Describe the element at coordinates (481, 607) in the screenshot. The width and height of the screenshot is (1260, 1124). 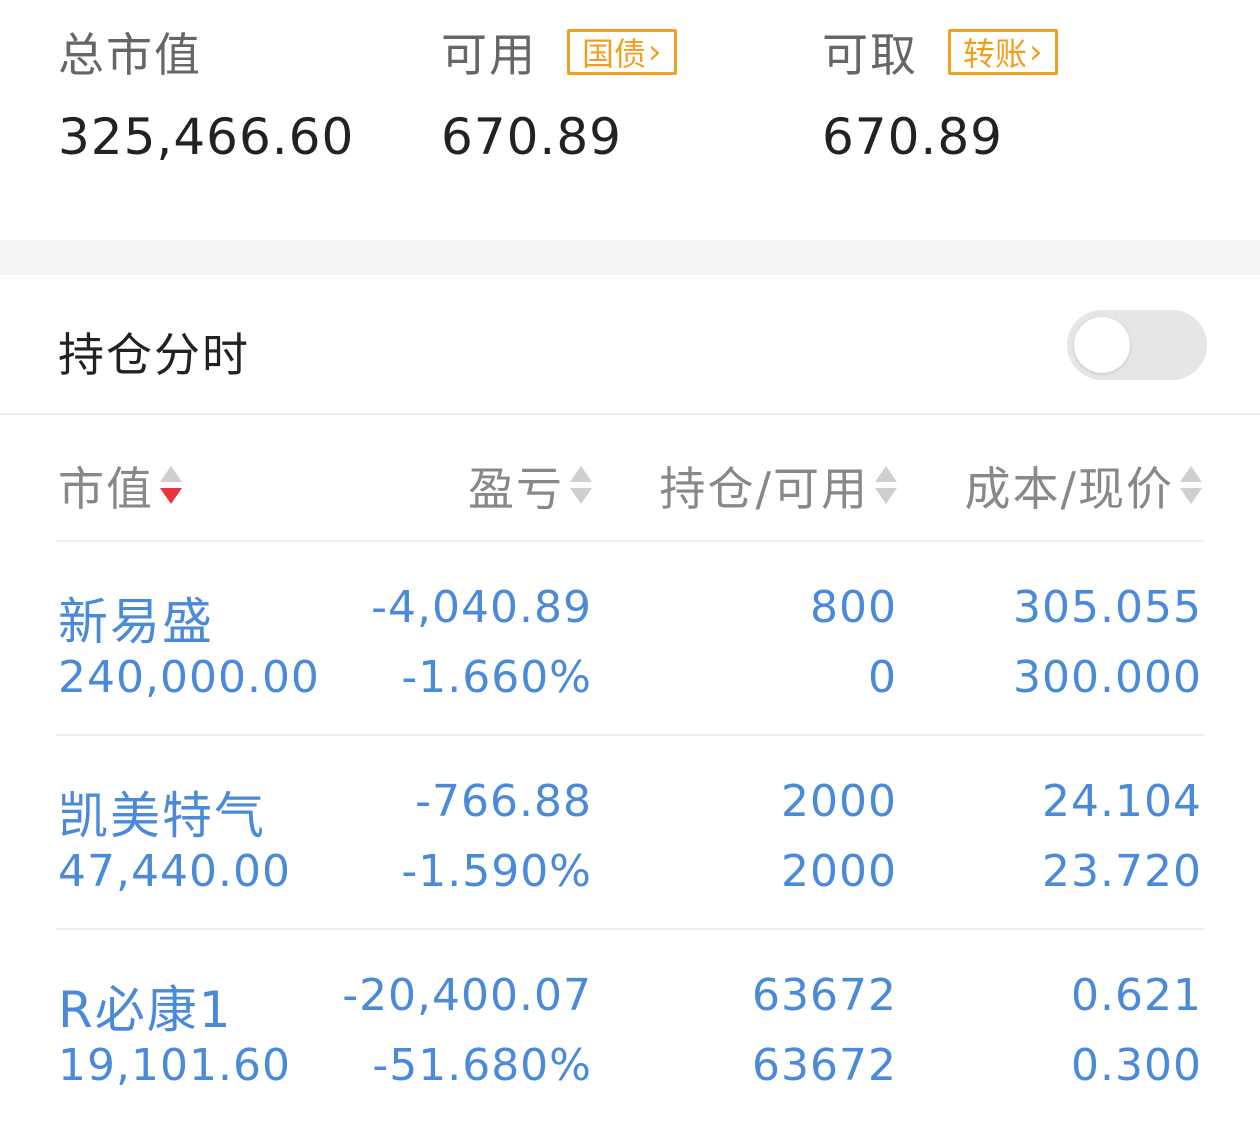
I see `profit-loss-amount: -4,040.89` at that location.